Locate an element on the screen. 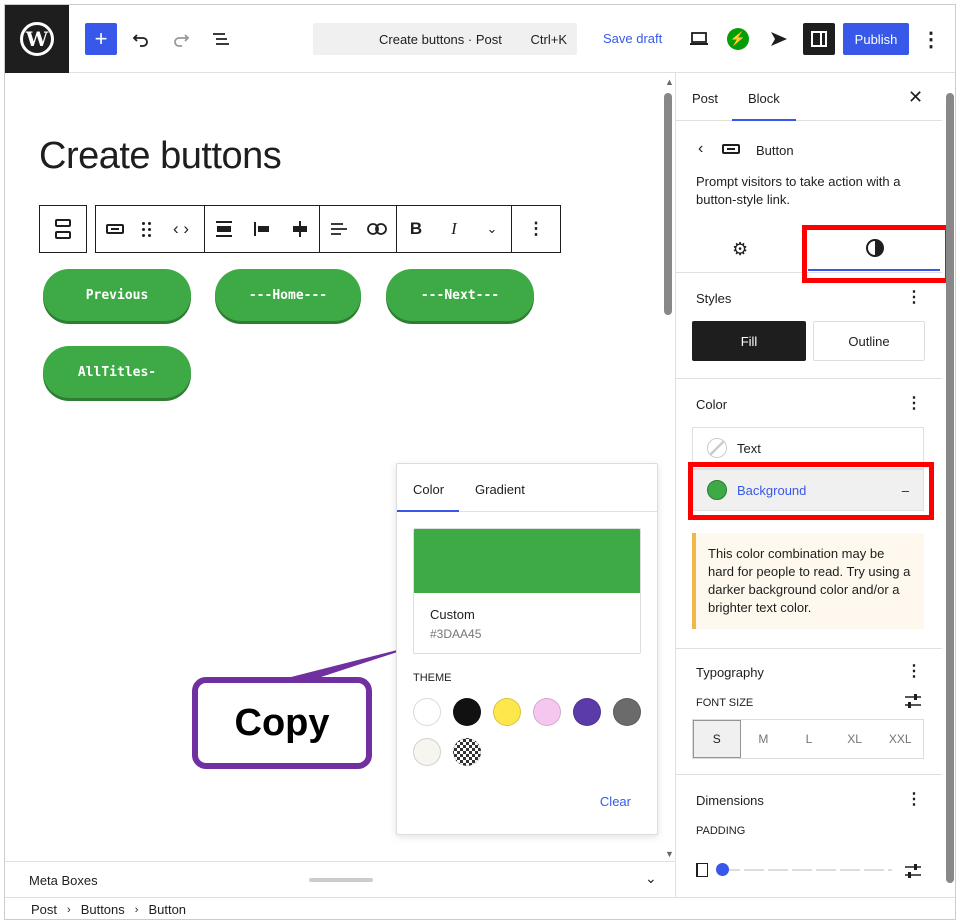  padding-sides-icon is located at coordinates (702, 870).